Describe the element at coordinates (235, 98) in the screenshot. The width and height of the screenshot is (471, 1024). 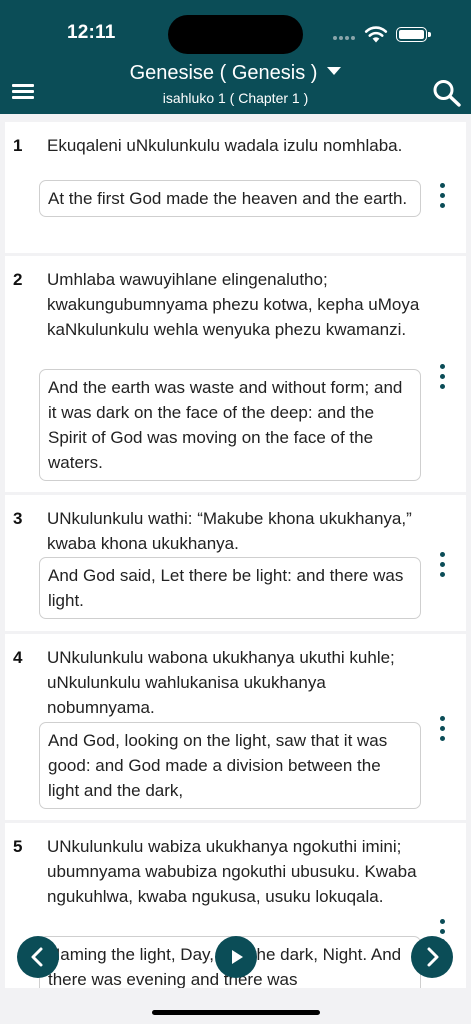
I see `chapter-title: isahluko 1 ( Chapter 1 )` at that location.